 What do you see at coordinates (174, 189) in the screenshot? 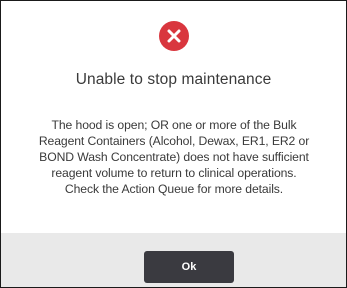
I see `message-line: Check the Action Queue for more details.` at bounding box center [174, 189].